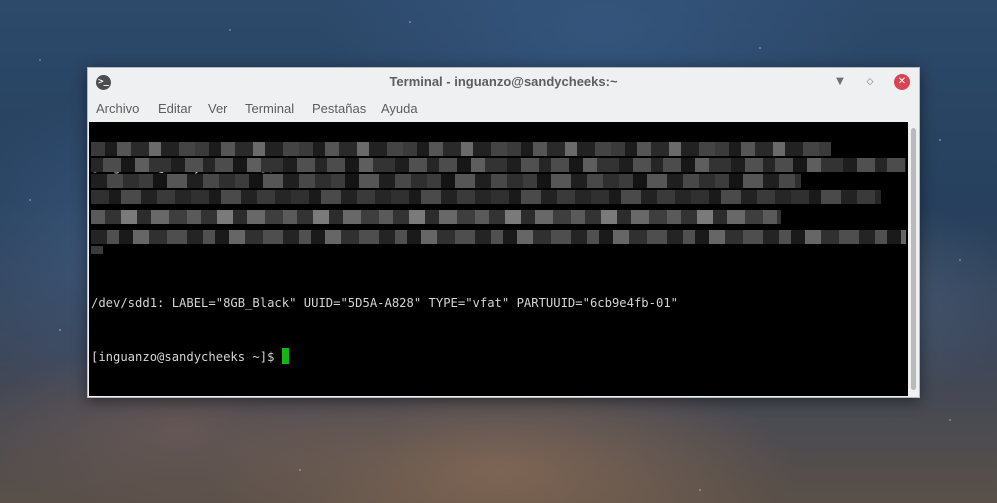  What do you see at coordinates (285, 356) in the screenshot?
I see `text-cursor` at bounding box center [285, 356].